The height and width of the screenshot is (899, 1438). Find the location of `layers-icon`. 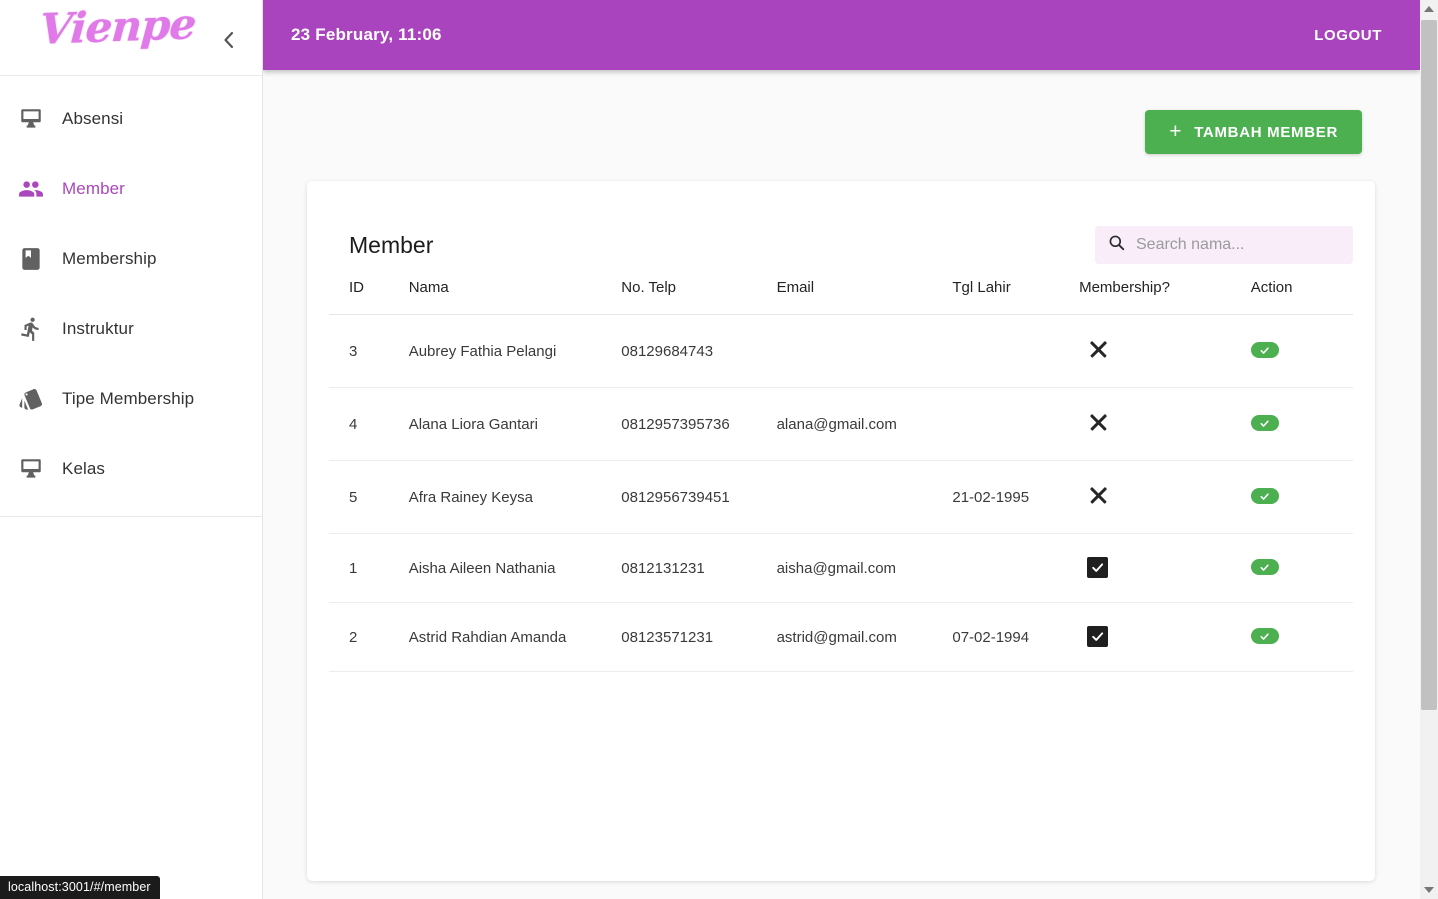

layers-icon is located at coordinates (40, 399).